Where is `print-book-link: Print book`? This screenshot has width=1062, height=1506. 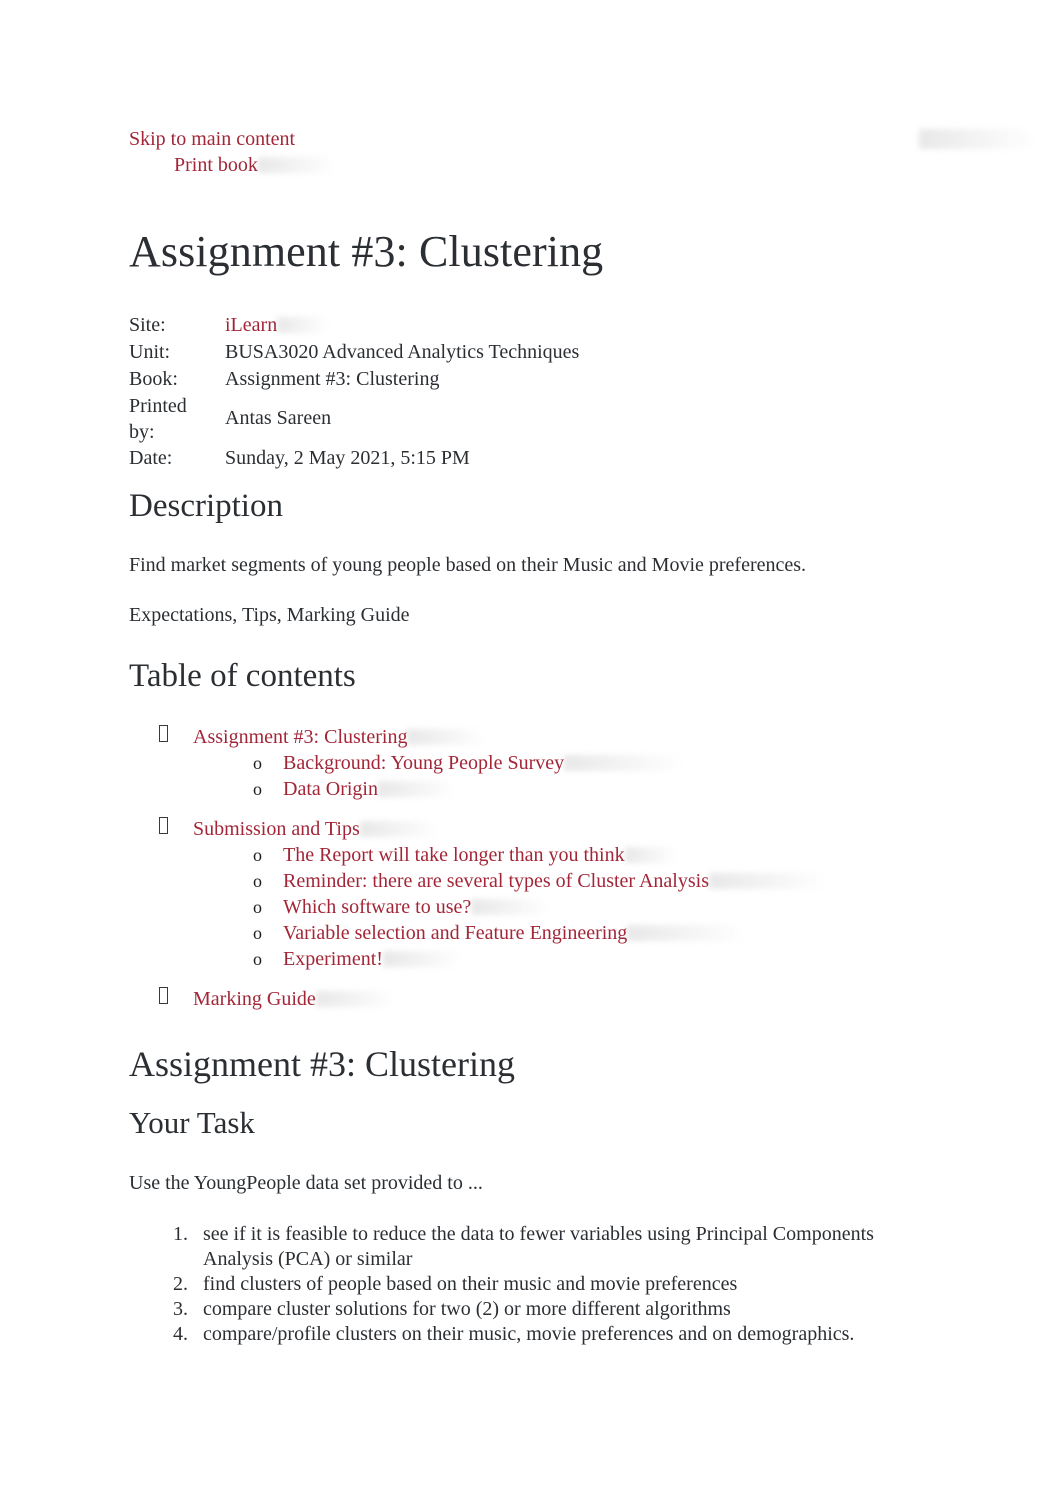
print-book-link: Print book is located at coordinates (216, 165).